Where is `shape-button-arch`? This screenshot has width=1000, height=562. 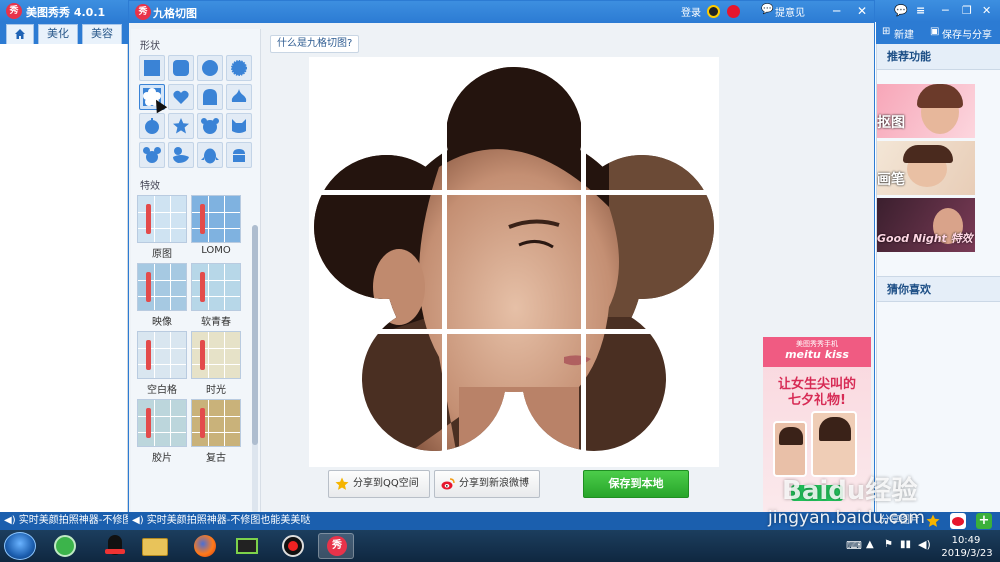
shape-button-arch is located at coordinates (210, 97).